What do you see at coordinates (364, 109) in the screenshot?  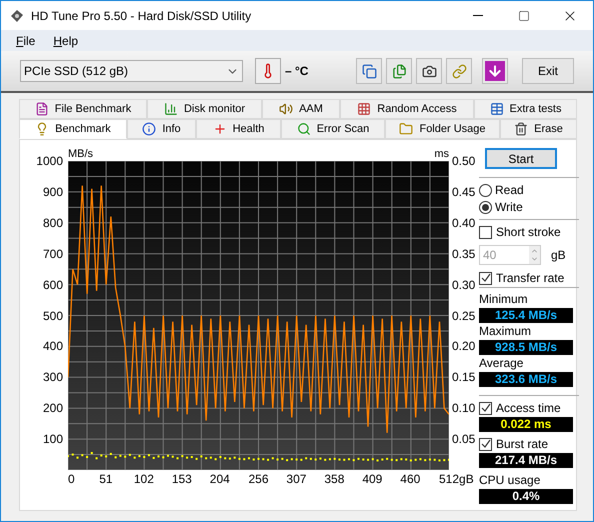 I see `dot-grid-icon` at bounding box center [364, 109].